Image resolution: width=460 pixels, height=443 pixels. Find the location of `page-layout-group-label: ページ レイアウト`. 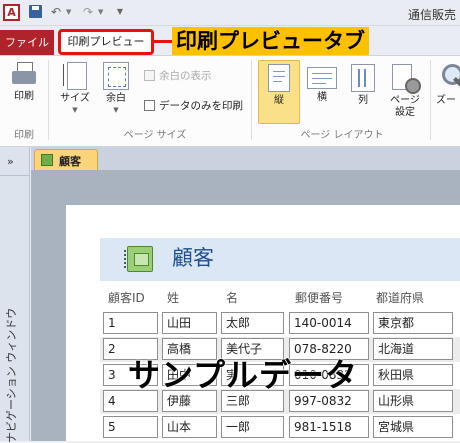

page-layout-group-label: ページ レイアウト is located at coordinates (342, 135).